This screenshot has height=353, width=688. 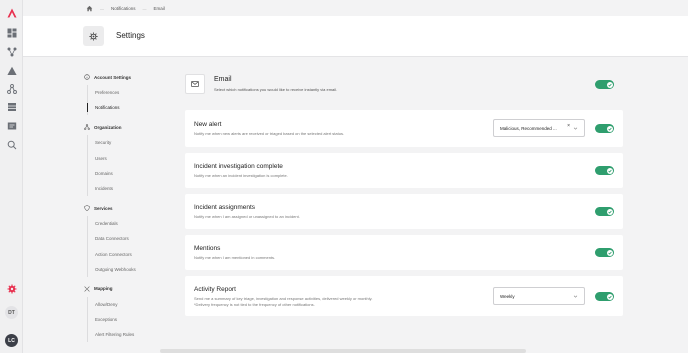 I want to click on logo-icon, so click(x=11, y=12).